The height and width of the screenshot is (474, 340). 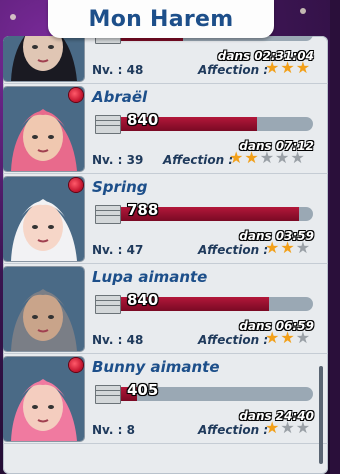 What do you see at coordinates (205, 394) in the screenshot?
I see `income-progress-bar: 405` at bounding box center [205, 394].